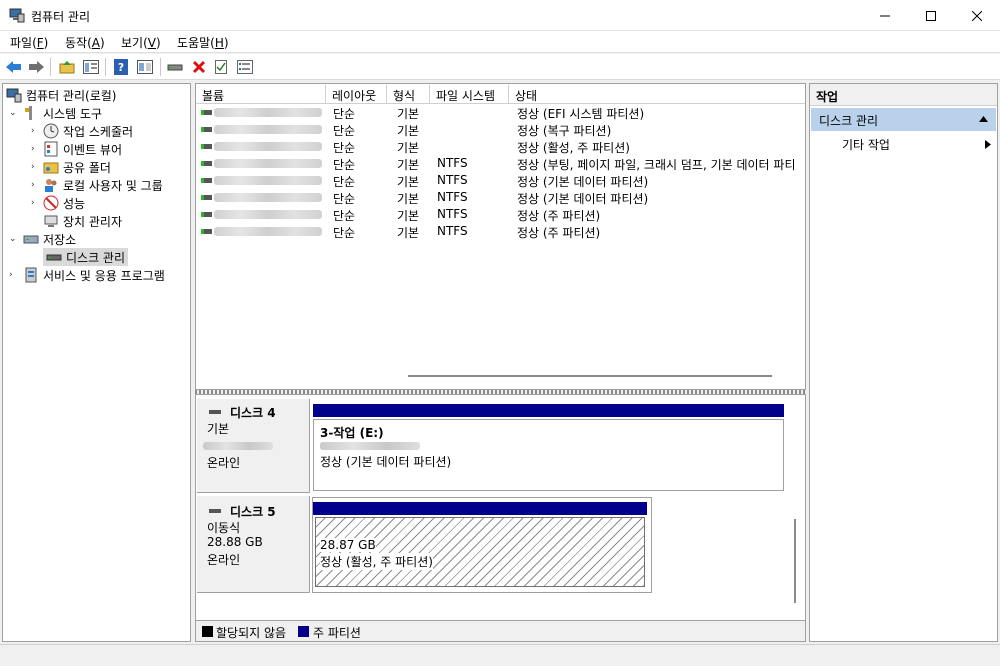  I want to click on users-icon, so click(51, 185).